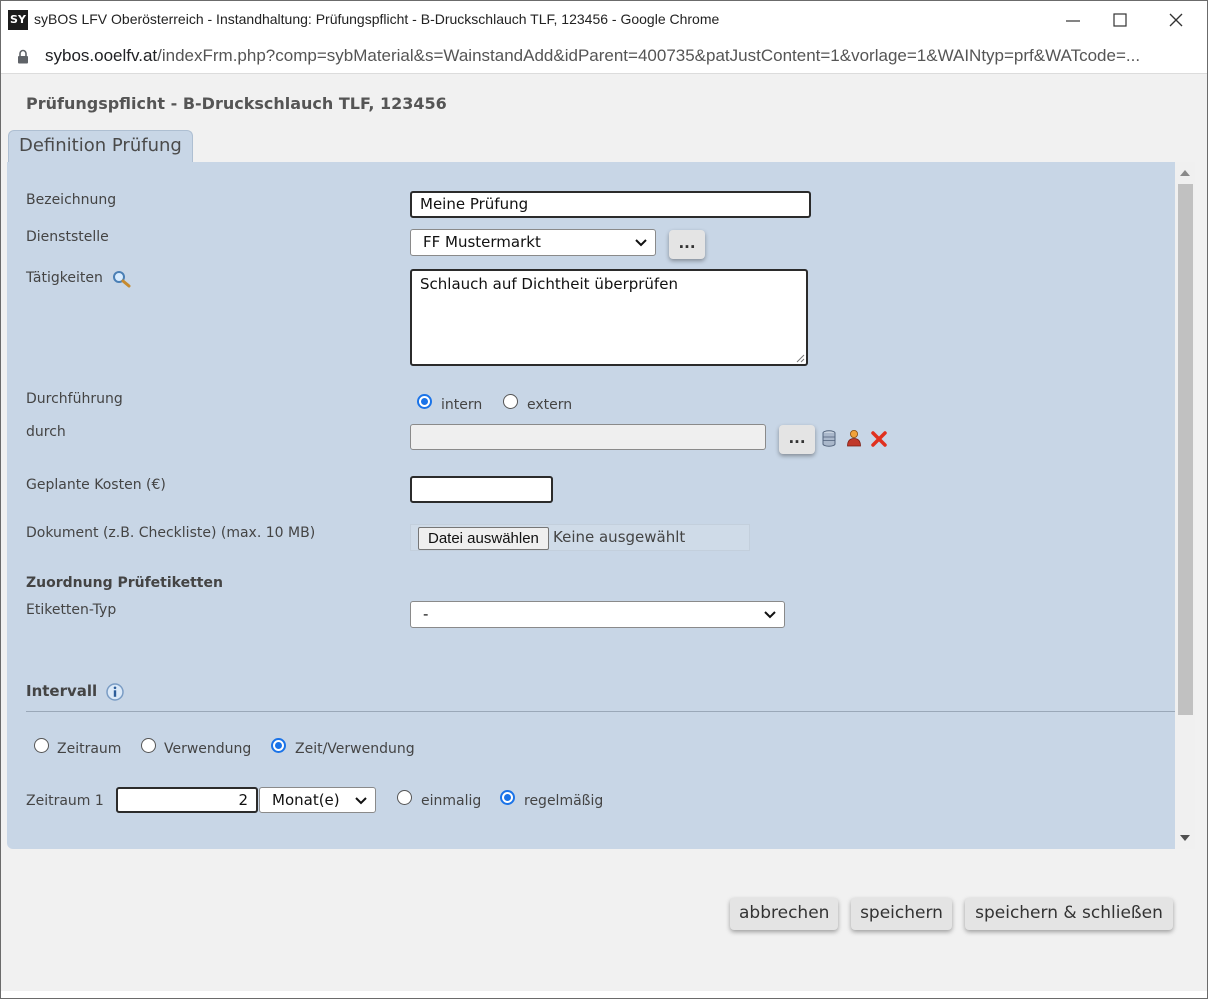 The image size is (1208, 999). Describe the element at coordinates (549, 405) in the screenshot. I see `durchfuehrung-extern-label: extern` at that location.